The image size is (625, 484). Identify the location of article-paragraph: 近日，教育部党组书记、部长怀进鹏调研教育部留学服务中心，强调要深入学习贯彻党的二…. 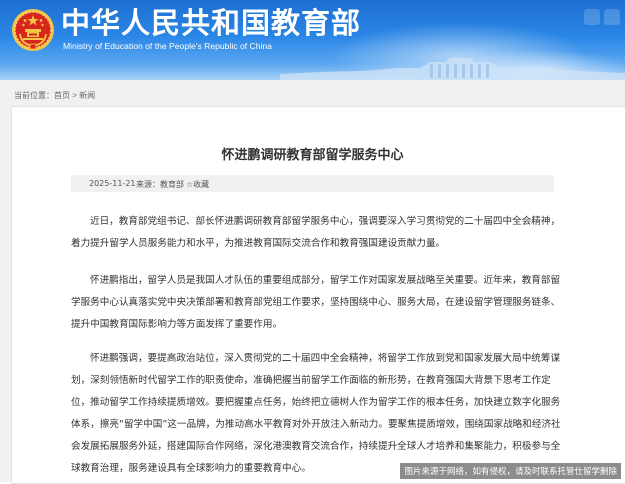
(316, 232).